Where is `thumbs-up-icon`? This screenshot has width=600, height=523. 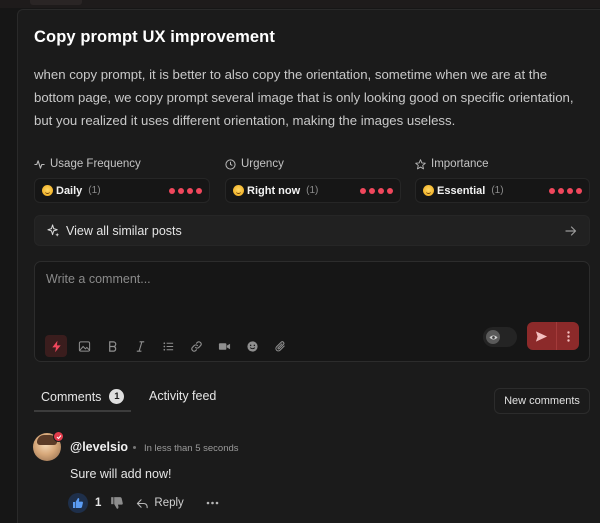
thumbs-up-icon is located at coordinates (78, 503).